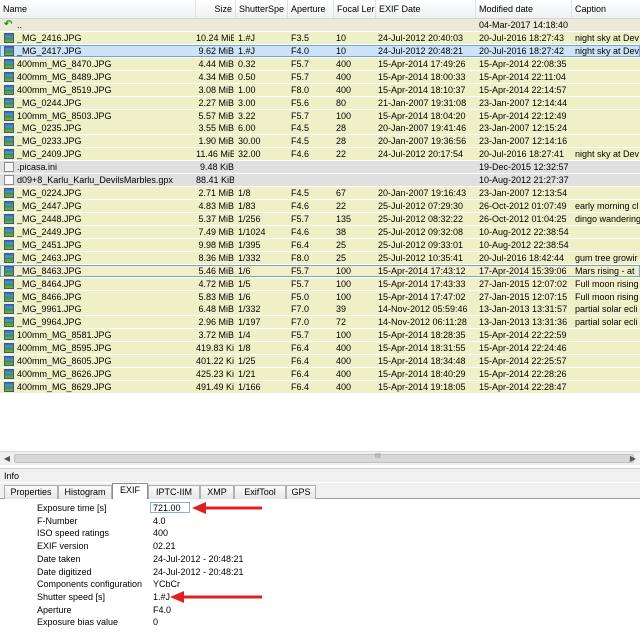 This screenshot has height=638, width=640. Describe the element at coordinates (320, 546) in the screenshot. I see `property-row: EXIF version 02.21` at that location.